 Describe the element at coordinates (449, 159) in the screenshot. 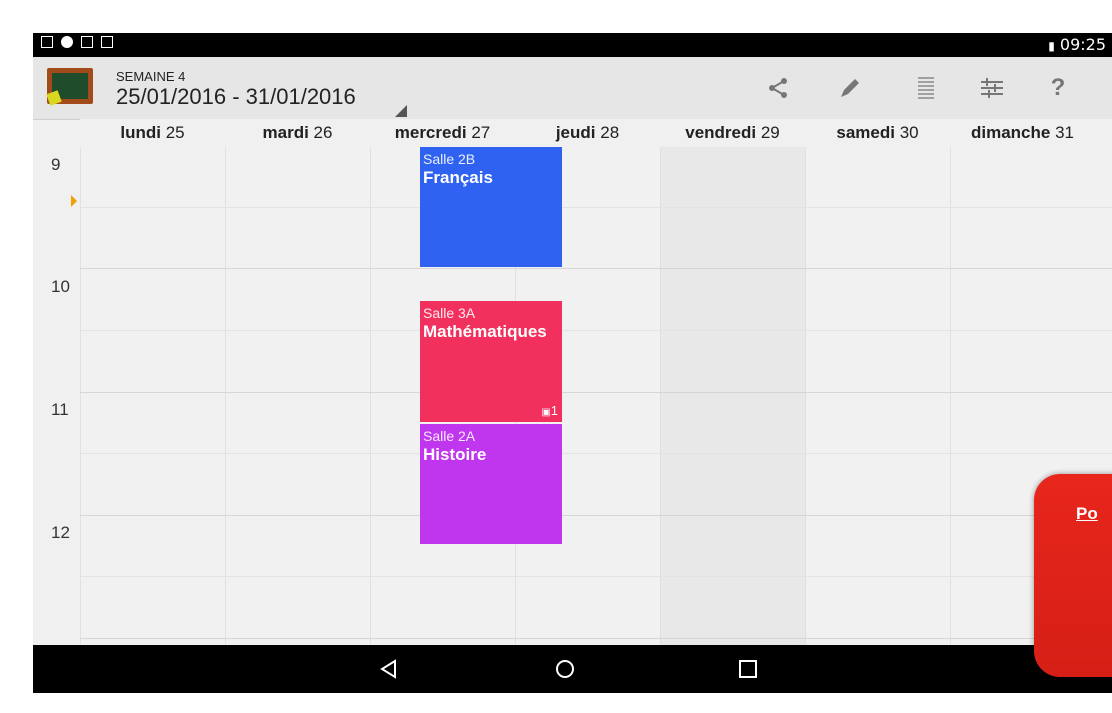

I see `event-room: Salle 2B` at that location.